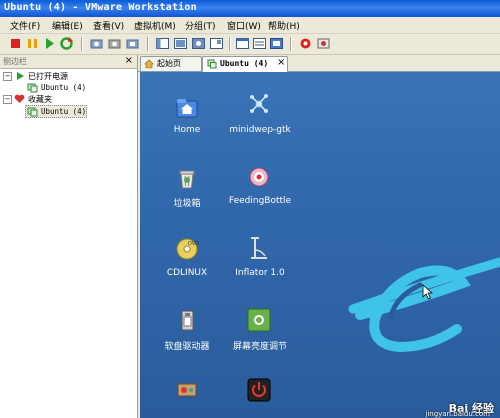 Image resolution: width=500 pixels, height=418 pixels. I want to click on tab-close-button: ×, so click(281, 62).